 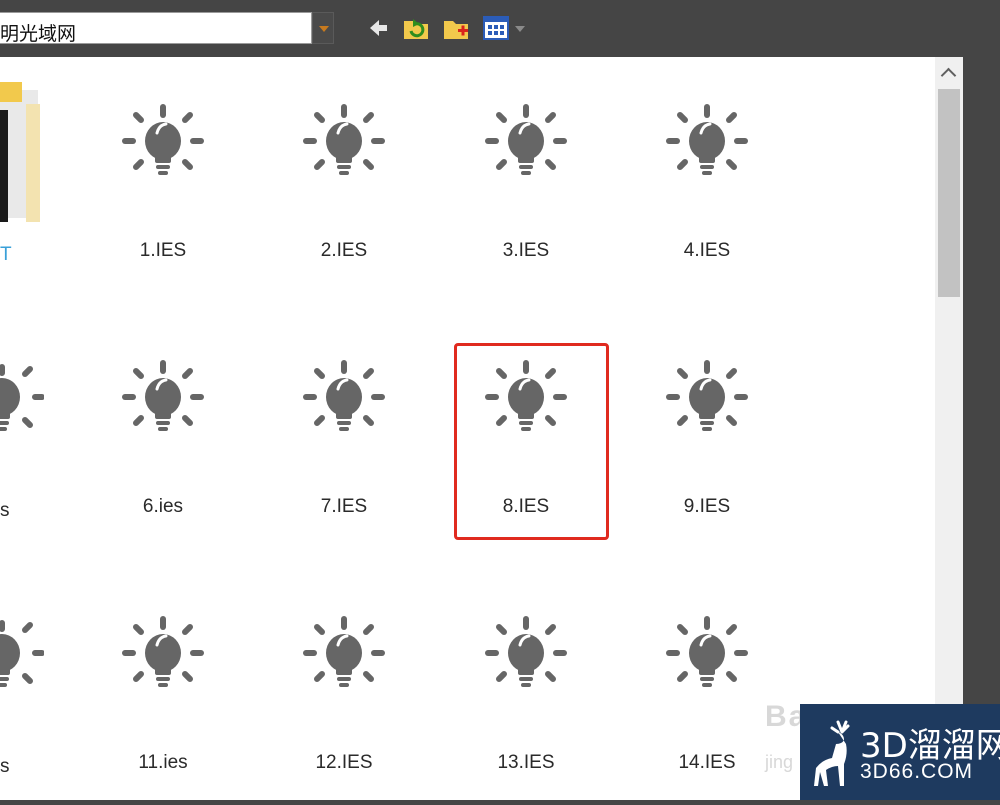 I want to click on ies-file-item: 13.IES, so click(x=526, y=710).